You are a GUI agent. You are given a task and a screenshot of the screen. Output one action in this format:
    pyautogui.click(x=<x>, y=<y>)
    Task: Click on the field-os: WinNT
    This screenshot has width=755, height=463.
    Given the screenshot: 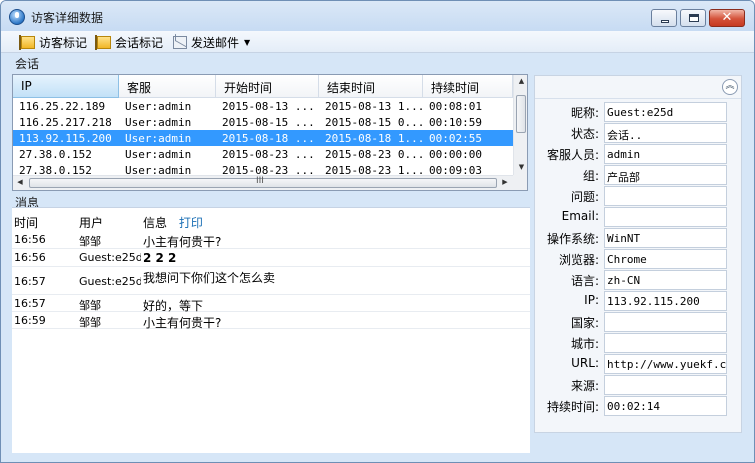 What is the action you would take?
    pyautogui.click(x=665, y=238)
    